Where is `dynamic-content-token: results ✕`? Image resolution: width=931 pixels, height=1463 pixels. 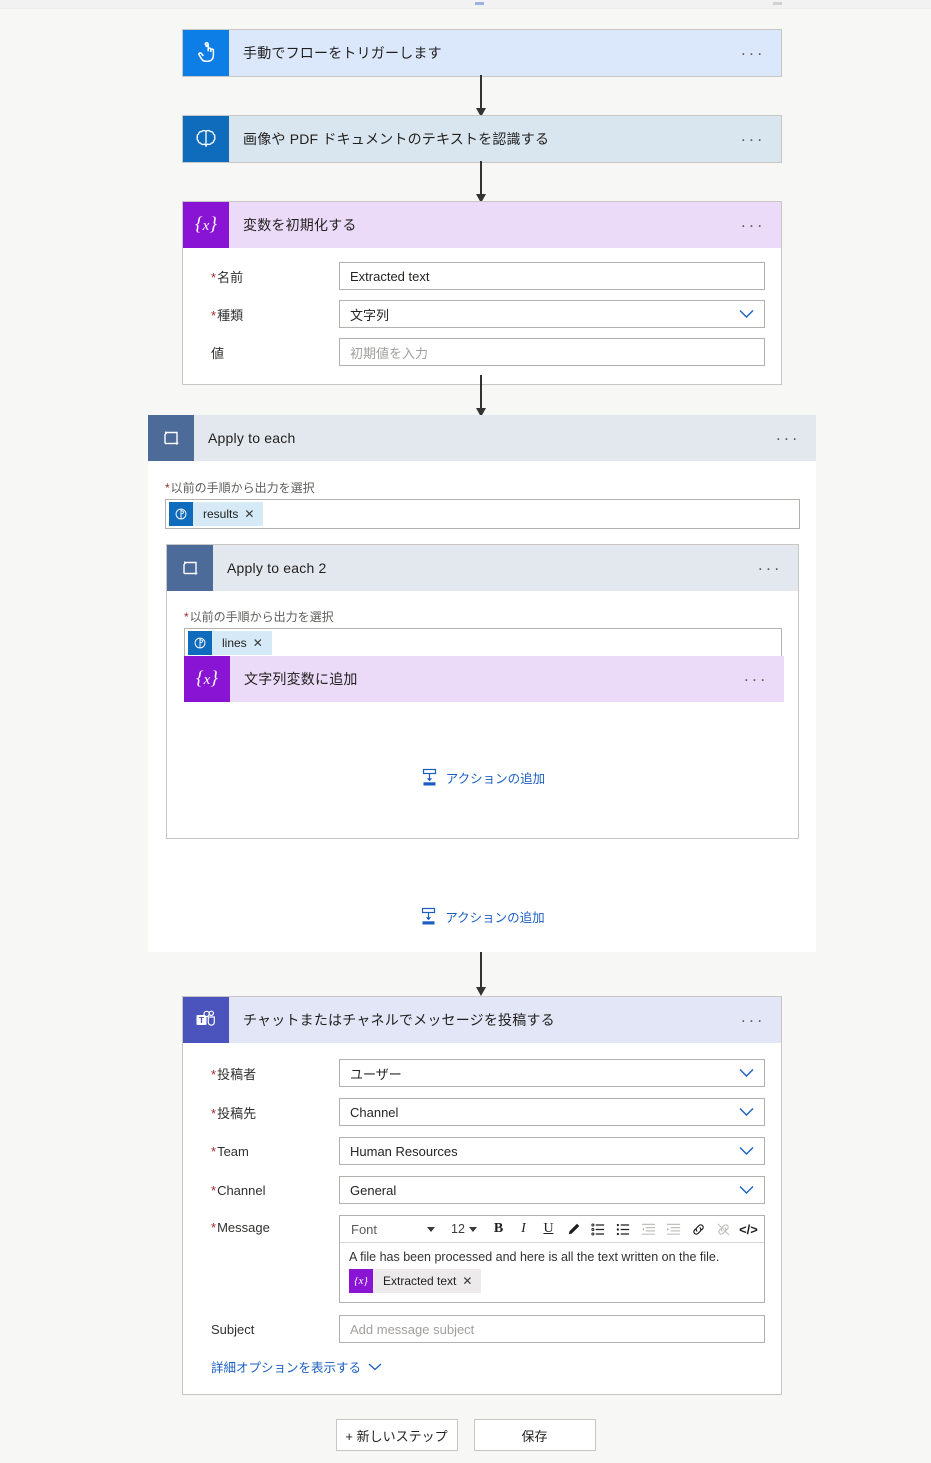 dynamic-content-token: results ✕ is located at coordinates (216, 514).